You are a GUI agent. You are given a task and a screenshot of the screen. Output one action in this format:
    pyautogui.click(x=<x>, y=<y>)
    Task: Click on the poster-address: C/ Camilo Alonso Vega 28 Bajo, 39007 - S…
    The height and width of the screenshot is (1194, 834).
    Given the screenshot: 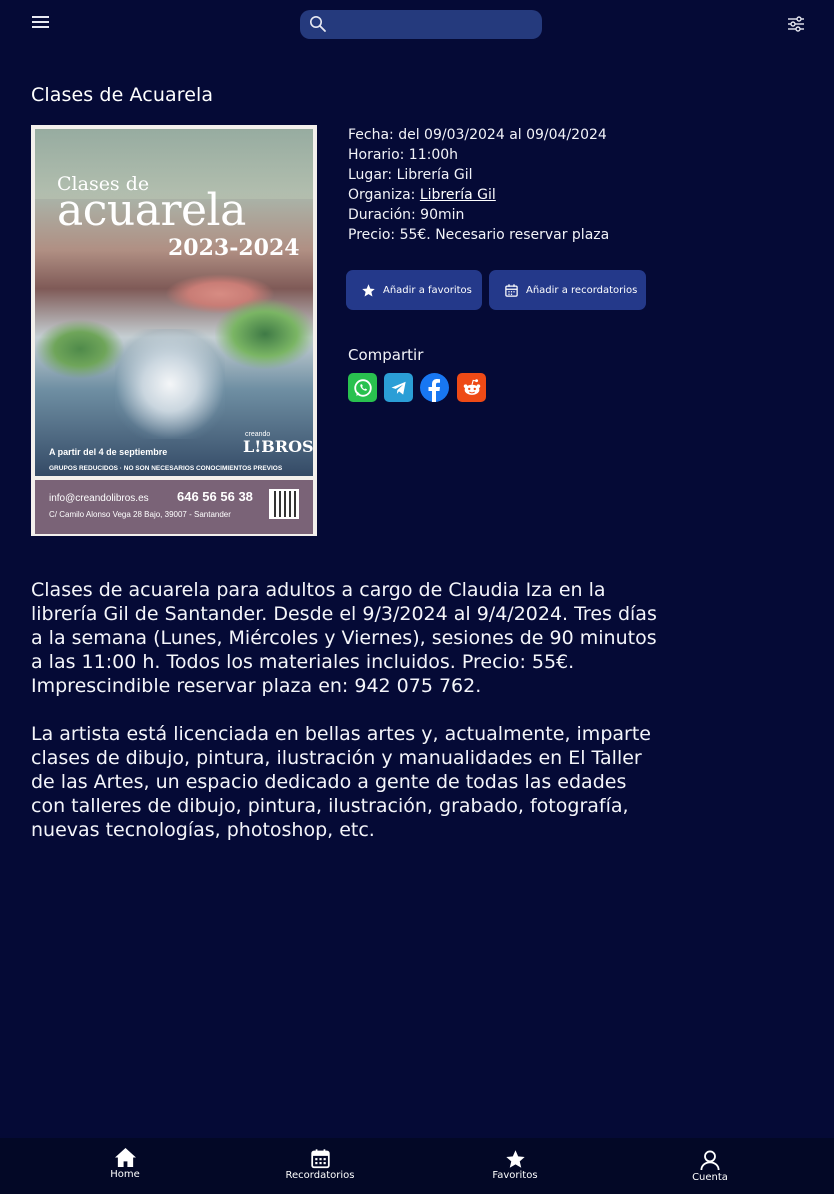 What is the action you would take?
    pyautogui.click(x=140, y=514)
    